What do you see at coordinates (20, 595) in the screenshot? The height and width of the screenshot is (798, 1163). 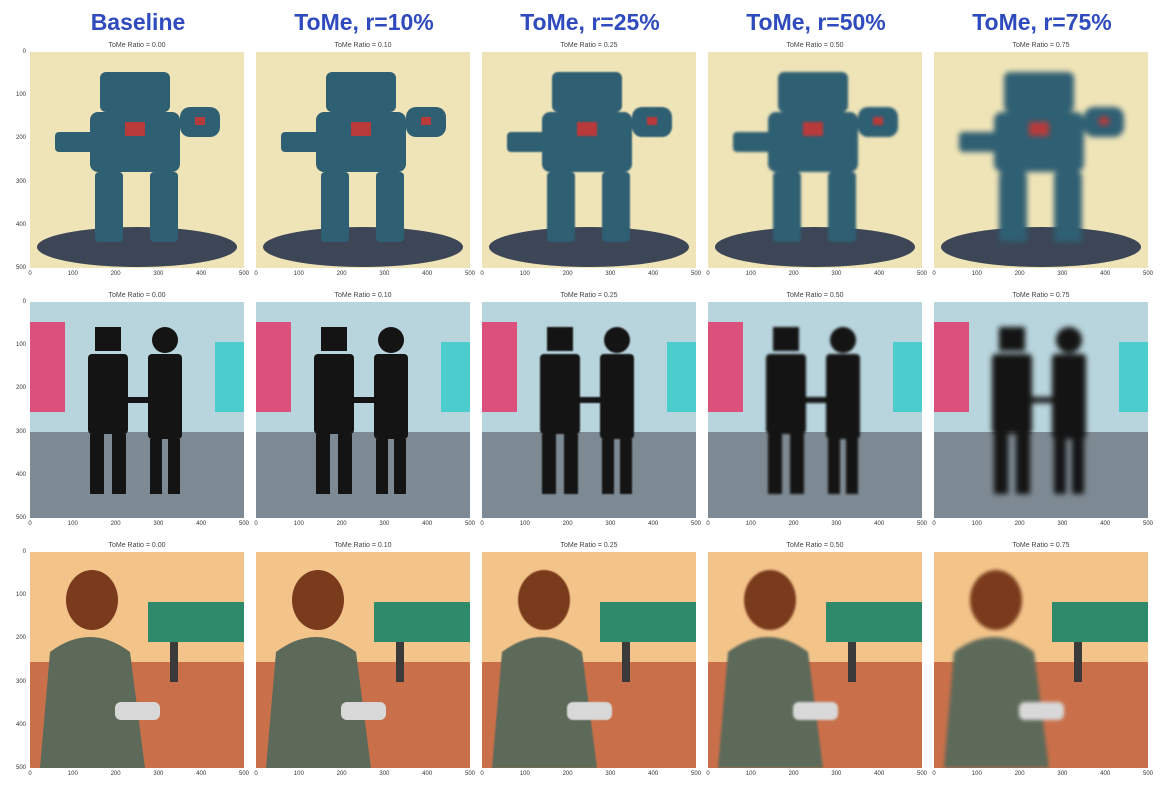 I see `y-tick-label: 100` at bounding box center [20, 595].